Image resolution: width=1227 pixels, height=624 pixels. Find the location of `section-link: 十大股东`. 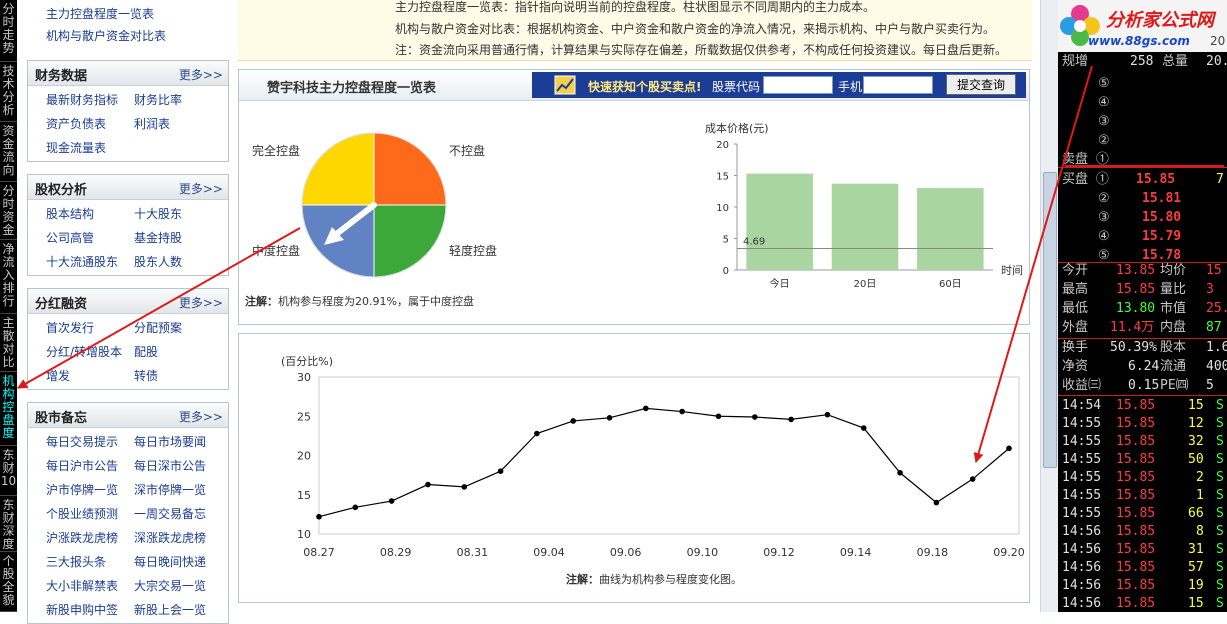

section-link: 十大股东 is located at coordinates (158, 213).